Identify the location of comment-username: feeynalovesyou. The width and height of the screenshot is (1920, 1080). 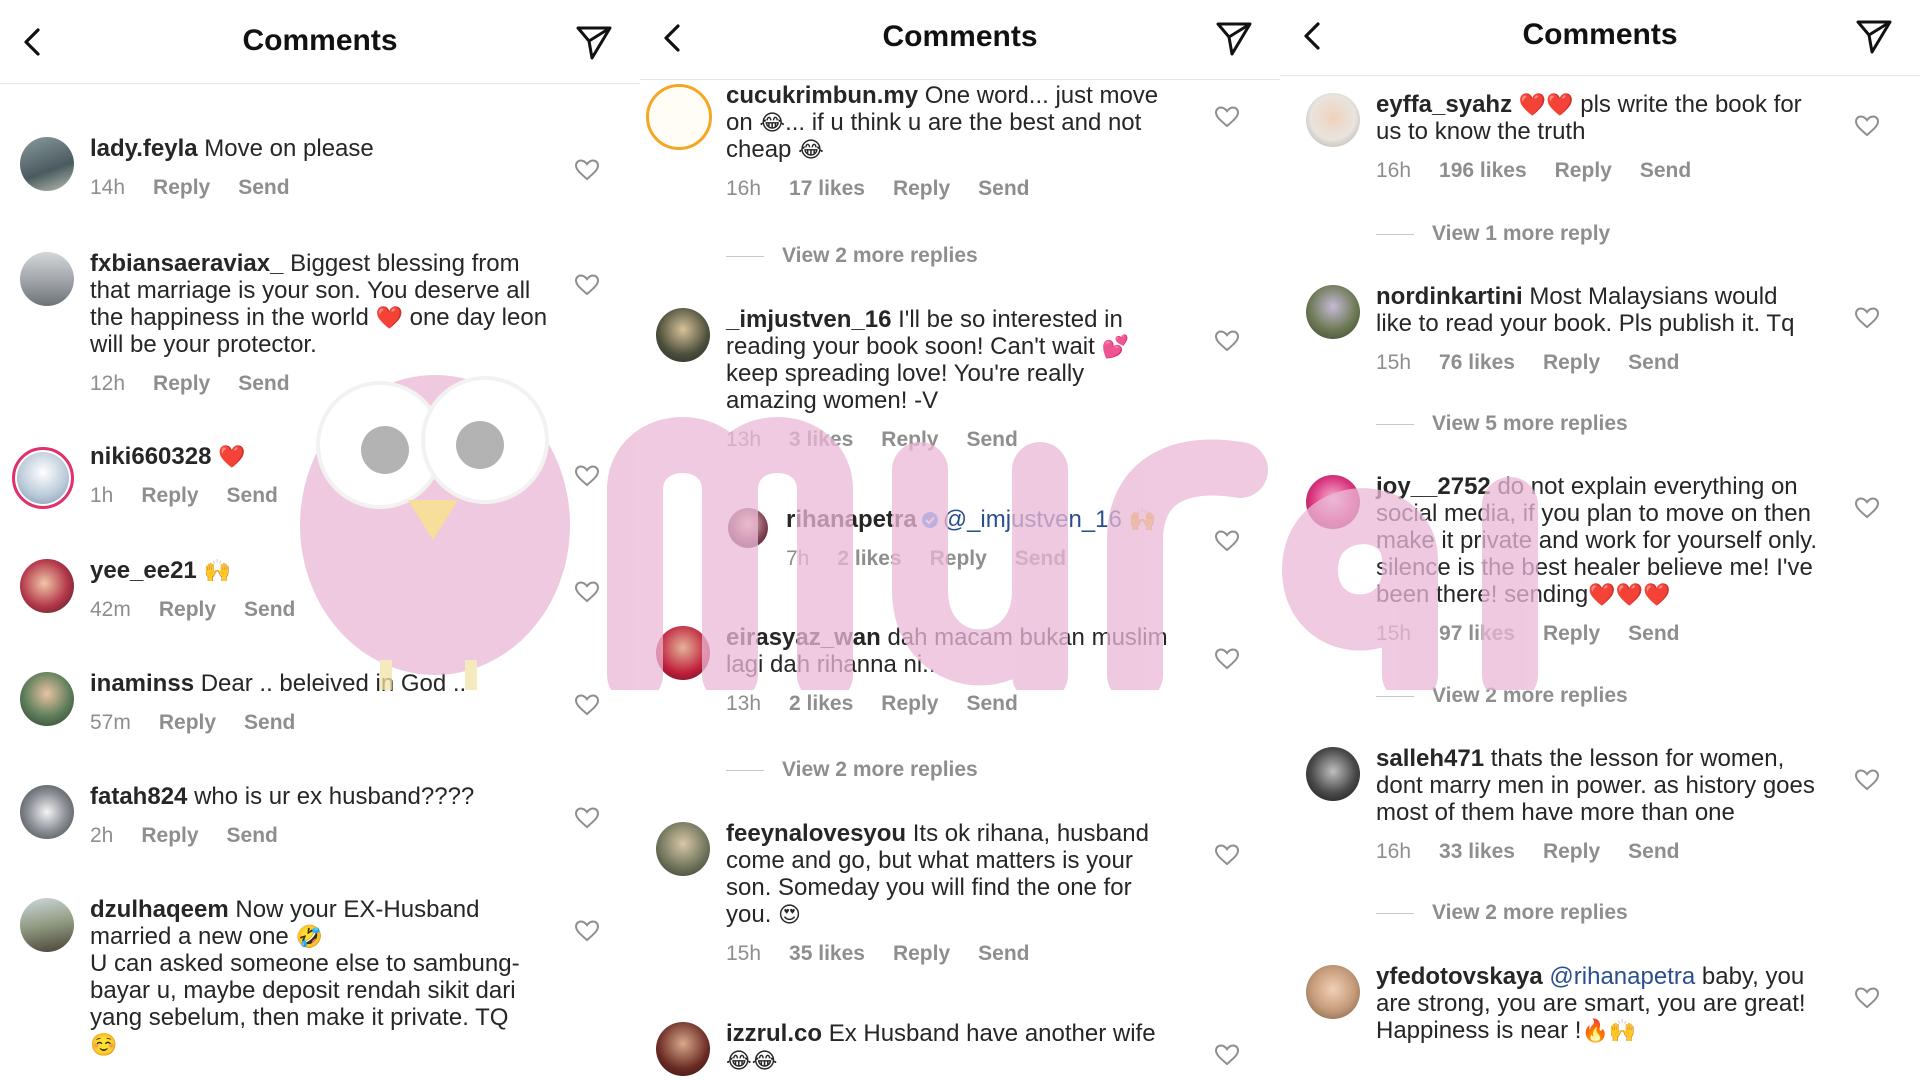
(816, 833).